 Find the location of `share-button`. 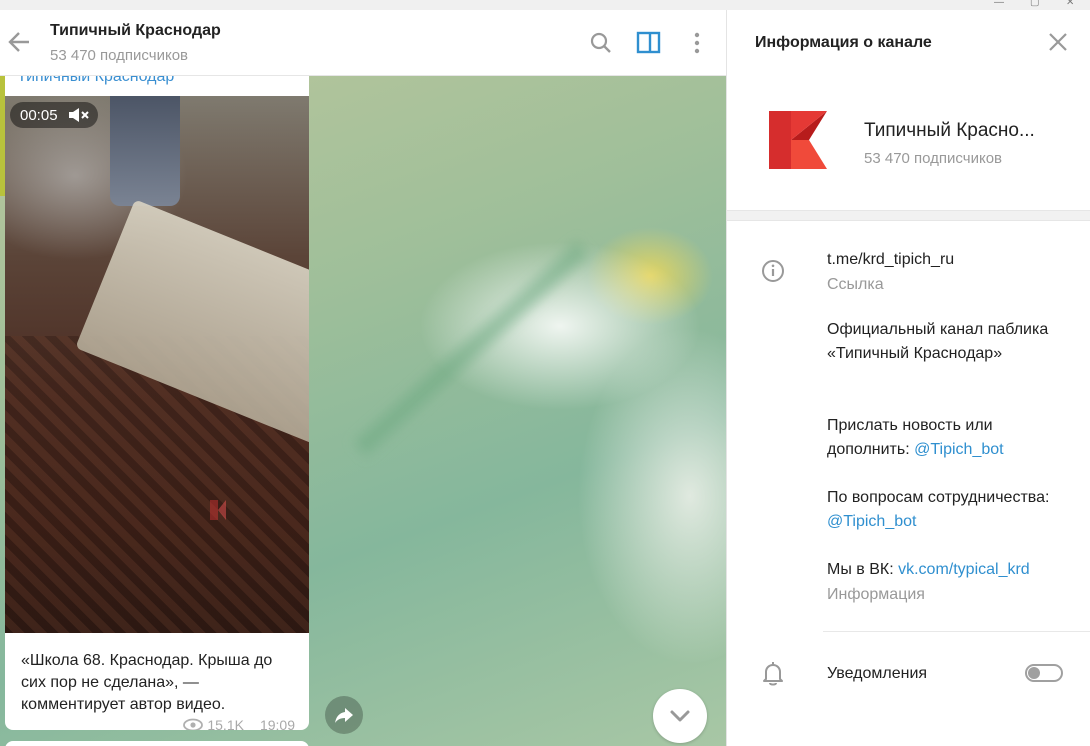

share-button is located at coordinates (344, 715).